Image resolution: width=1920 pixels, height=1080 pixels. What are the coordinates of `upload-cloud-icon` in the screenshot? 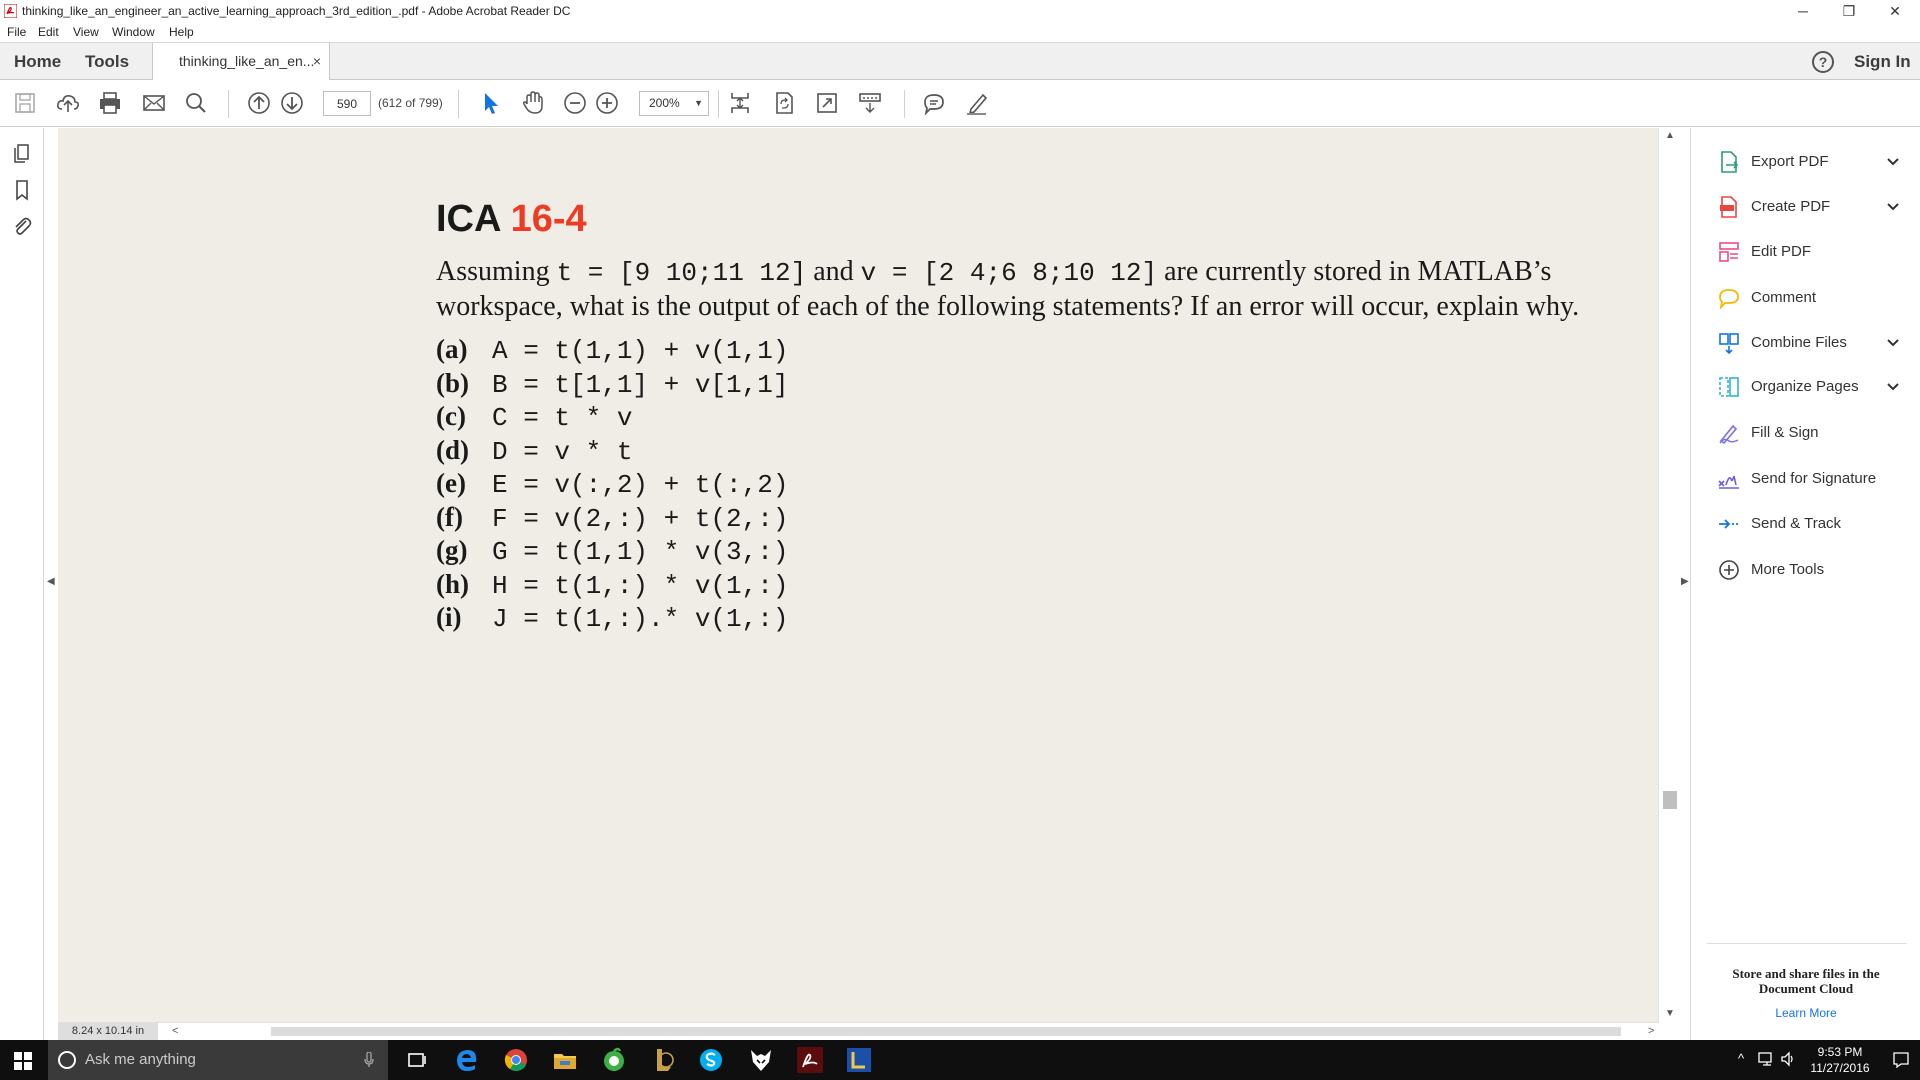 It's located at (68, 103).